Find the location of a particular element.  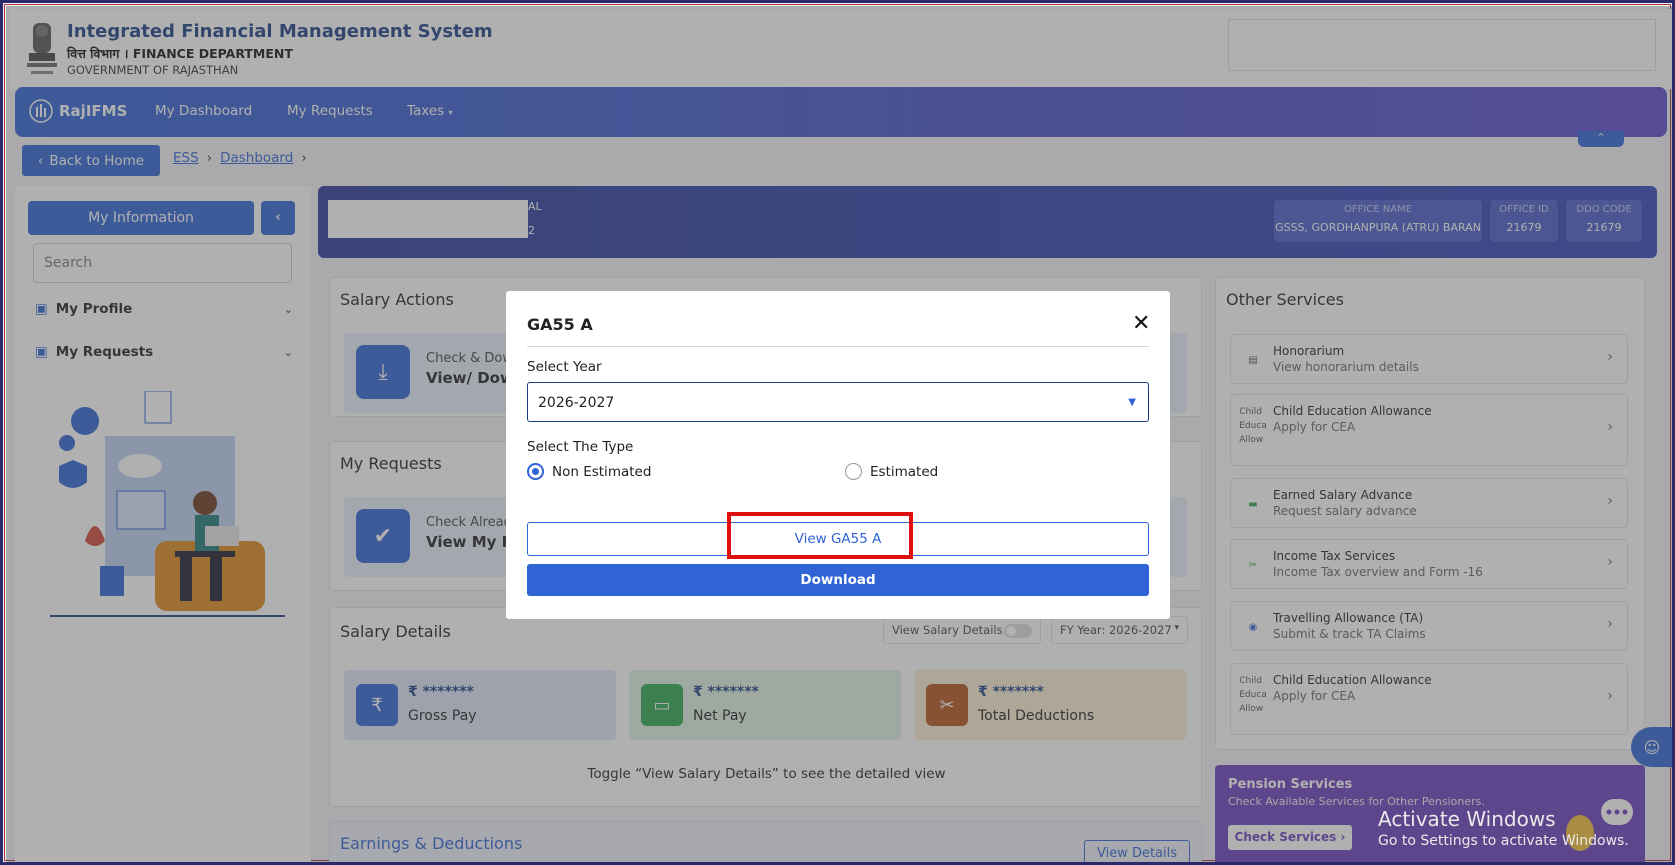

year-select: 2026-2027 ▼ is located at coordinates (838, 402).